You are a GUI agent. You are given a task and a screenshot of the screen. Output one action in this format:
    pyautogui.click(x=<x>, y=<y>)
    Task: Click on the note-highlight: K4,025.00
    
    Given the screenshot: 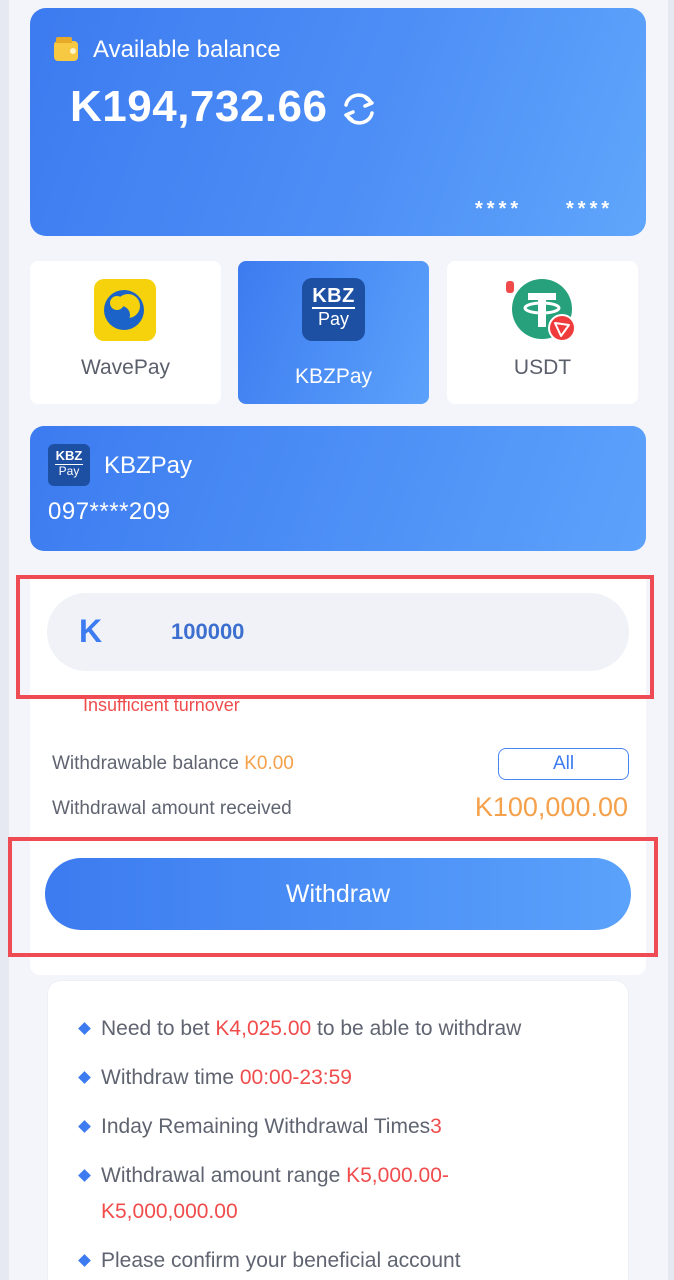 What is the action you would take?
    pyautogui.click(x=263, y=1028)
    